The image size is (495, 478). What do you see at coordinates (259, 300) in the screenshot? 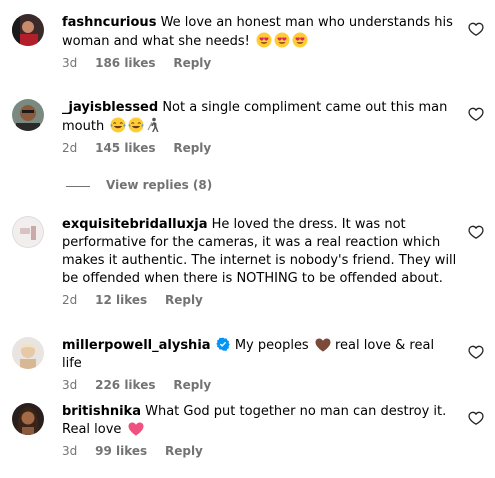
I see `comment-meta: 2d 12 likes Reply` at bounding box center [259, 300].